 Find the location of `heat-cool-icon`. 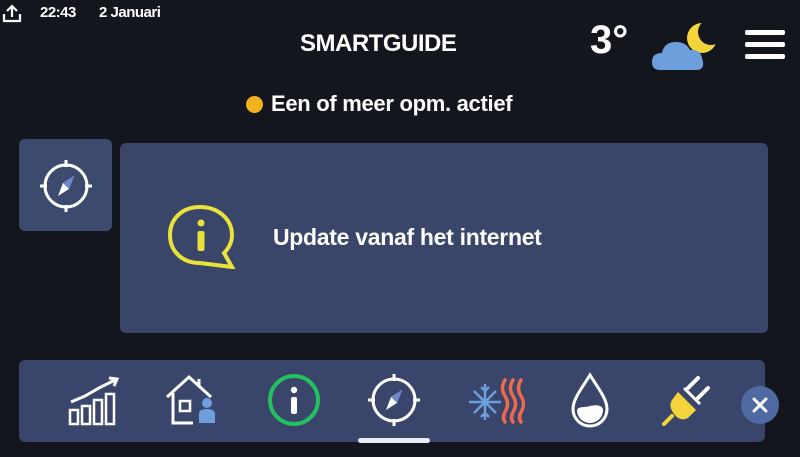

heat-cool-icon is located at coordinates (497, 401).